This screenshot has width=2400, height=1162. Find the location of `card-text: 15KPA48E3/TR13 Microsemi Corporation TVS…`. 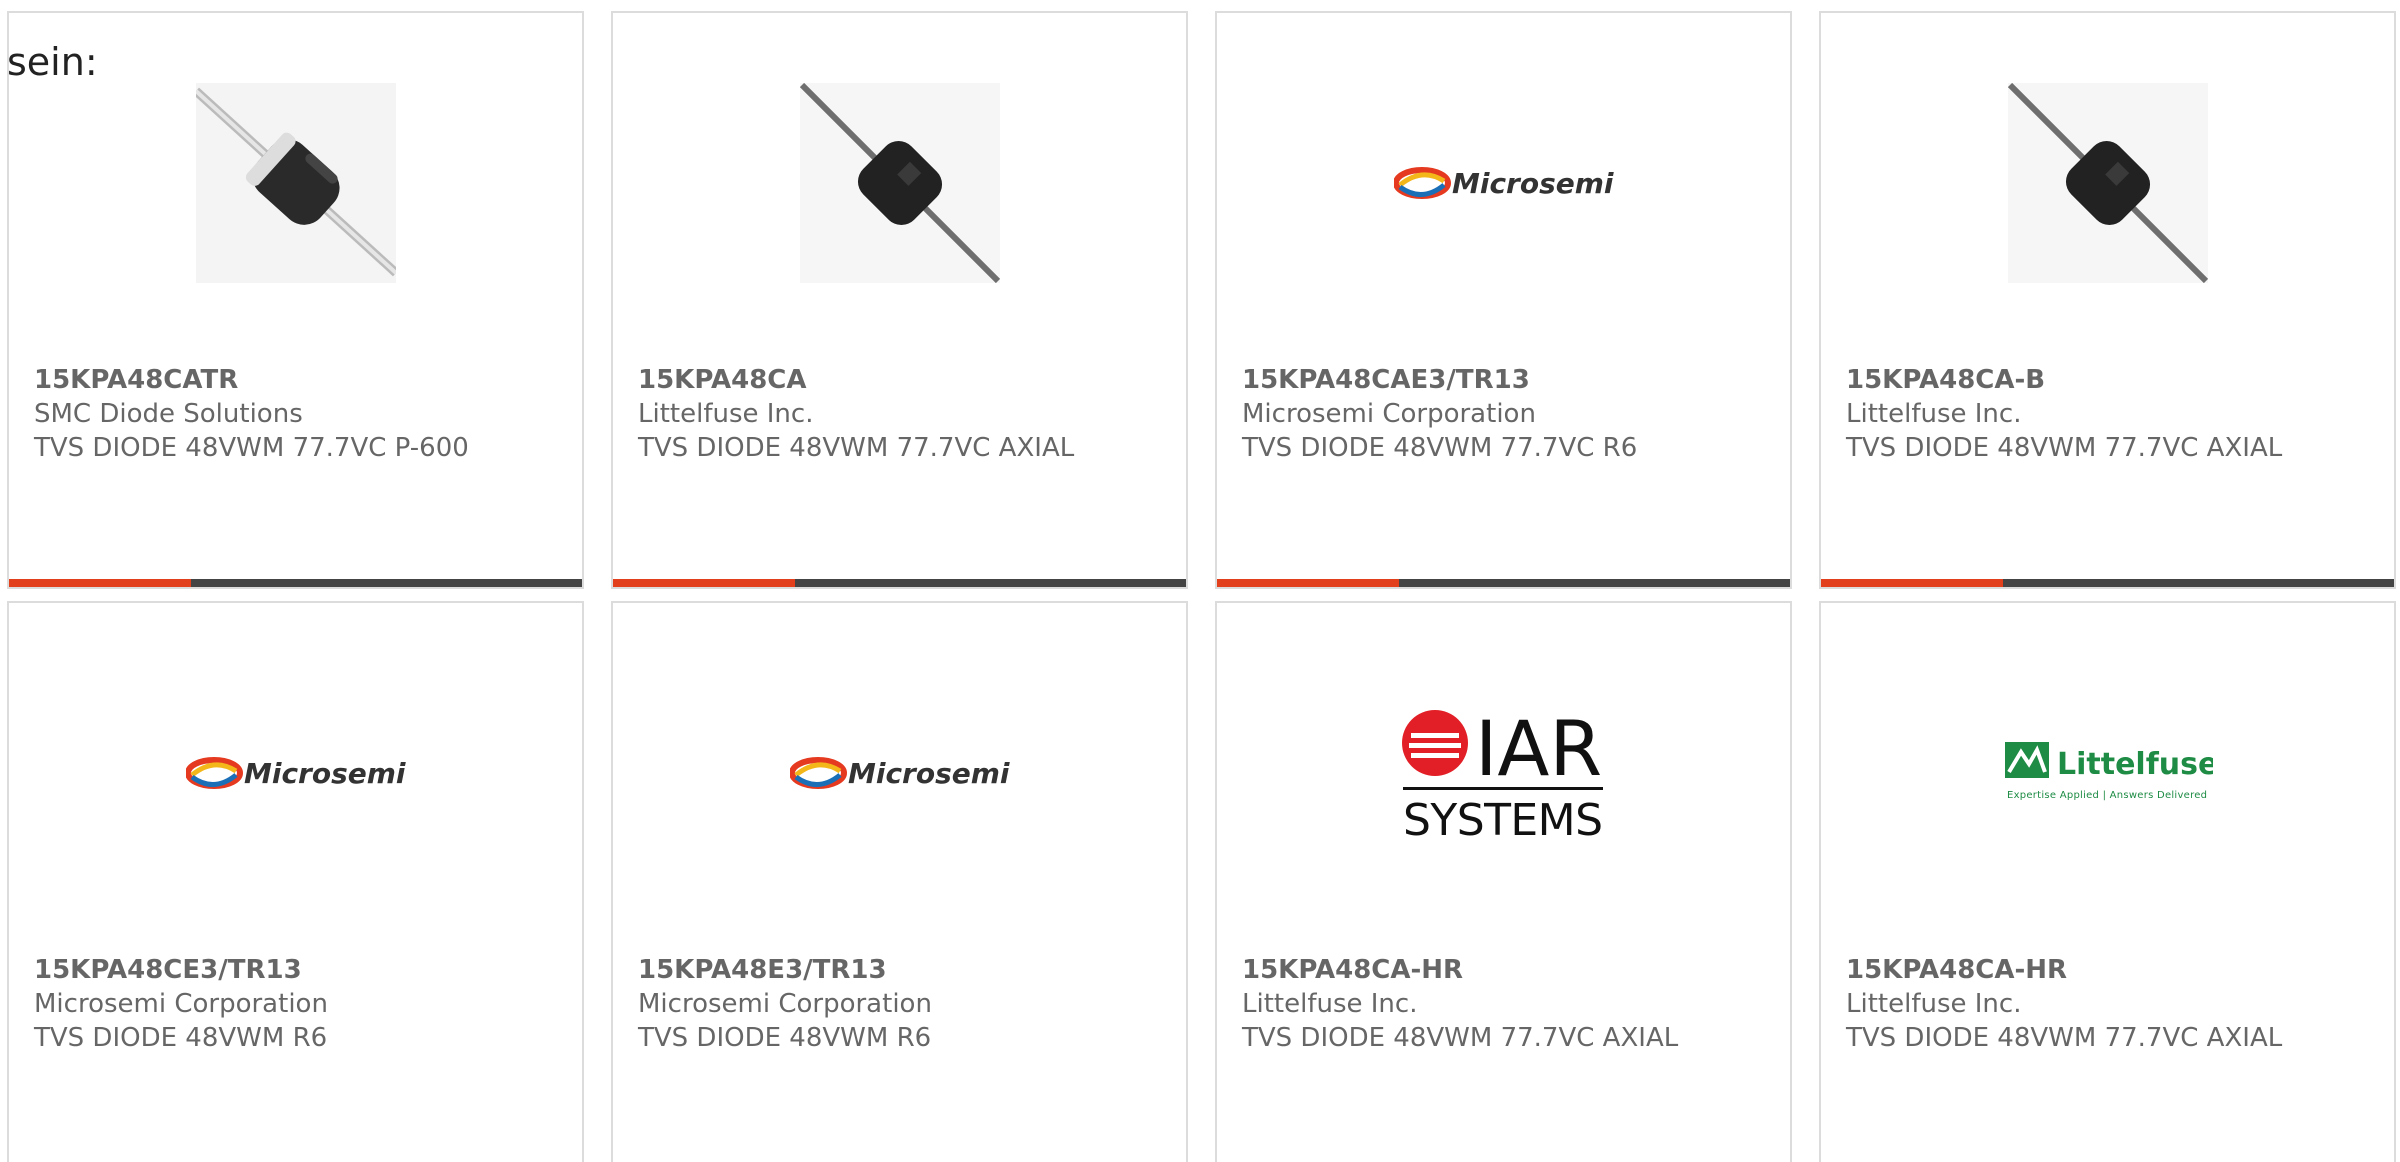

card-text: 15KPA48E3/TR13 Microsemi Corporation TVS… is located at coordinates (907, 1004).